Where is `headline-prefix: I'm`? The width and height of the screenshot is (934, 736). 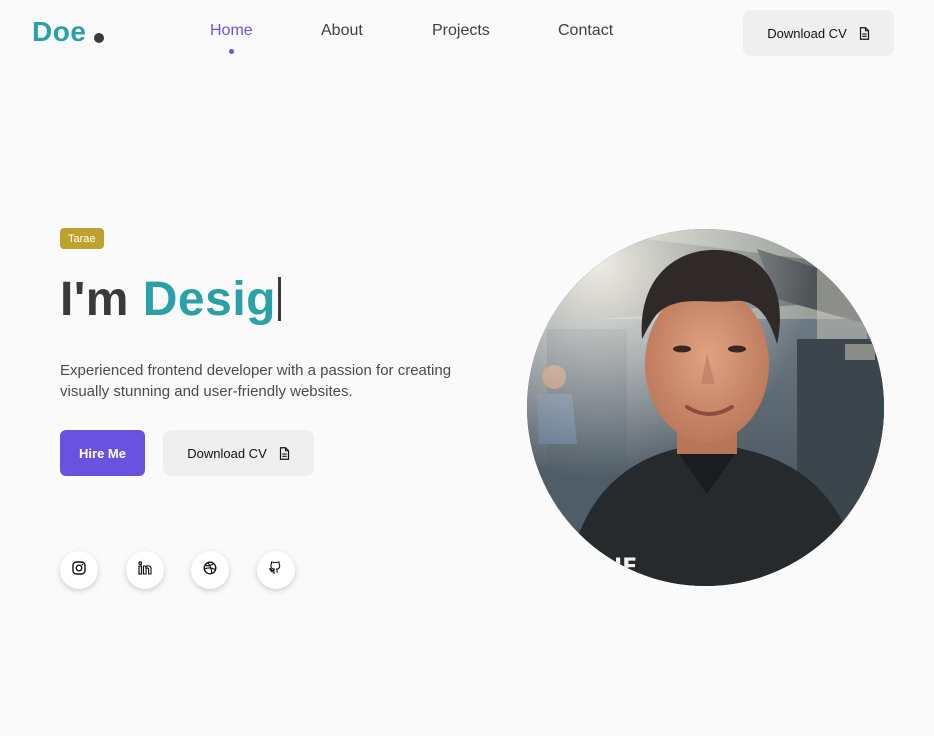 headline-prefix: I'm is located at coordinates (101, 299).